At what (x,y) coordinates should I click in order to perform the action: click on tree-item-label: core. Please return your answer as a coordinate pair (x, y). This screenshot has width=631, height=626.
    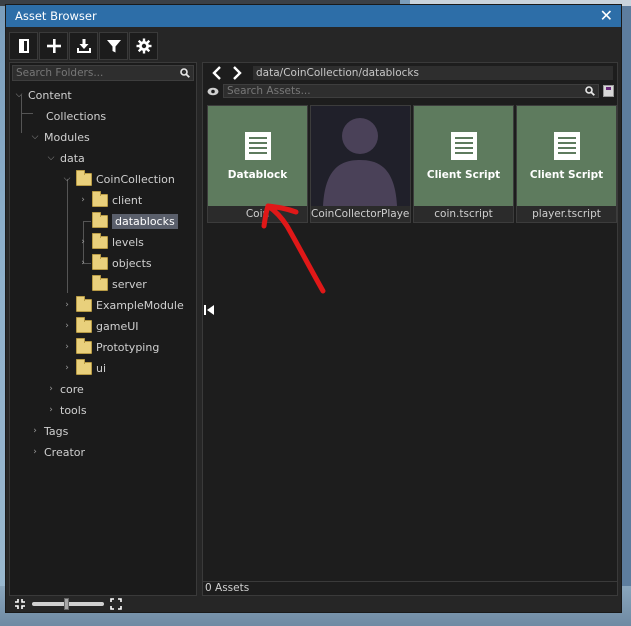
    Looking at the image, I should click on (72, 389).